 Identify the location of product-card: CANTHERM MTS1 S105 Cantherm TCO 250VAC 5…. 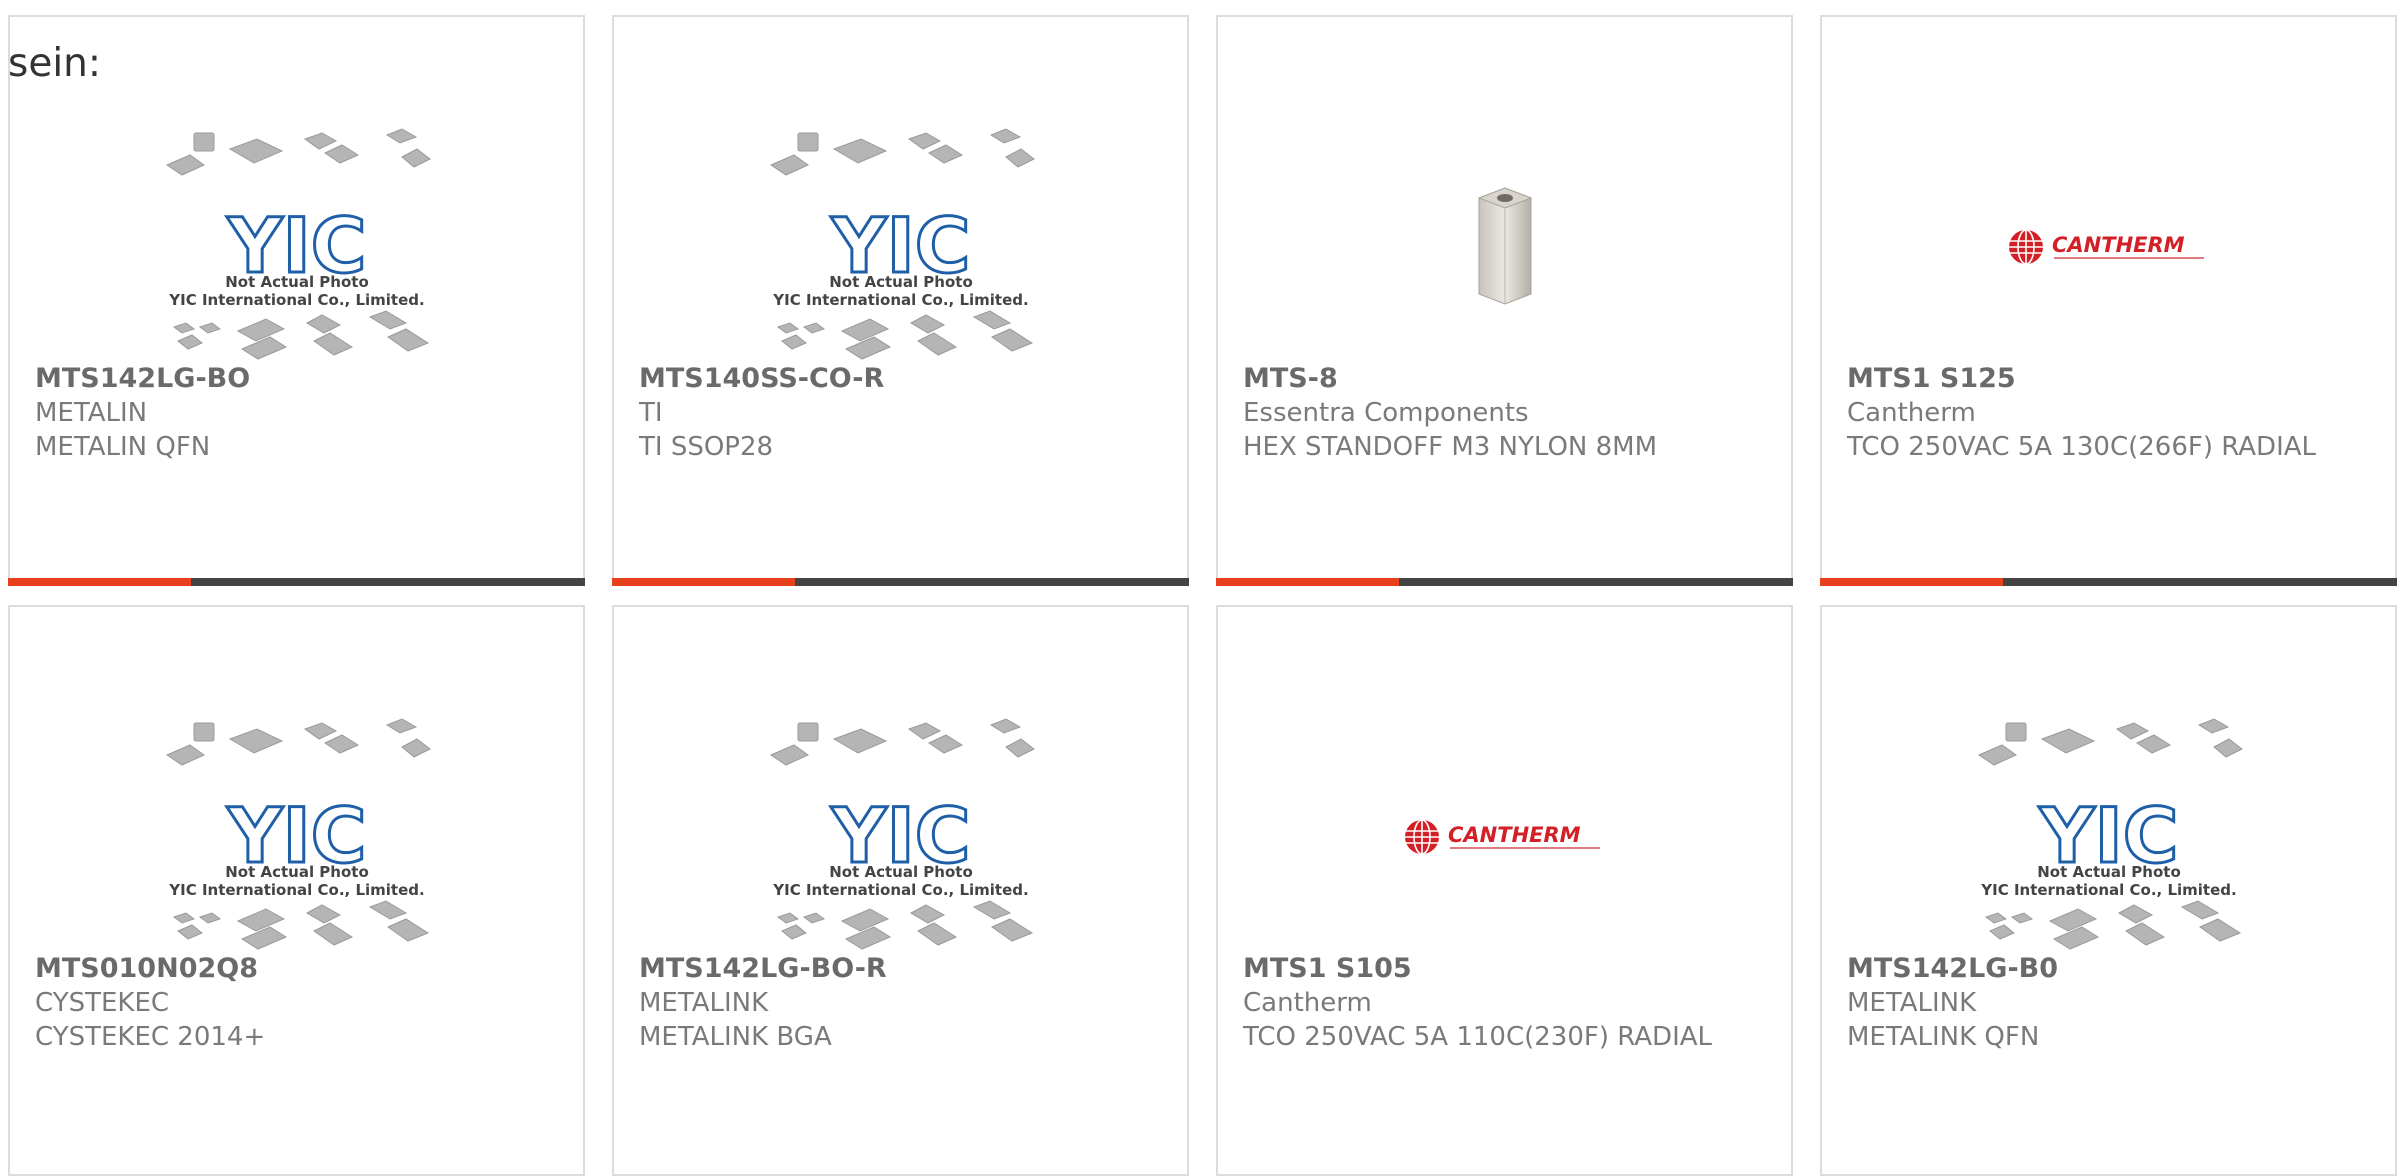
(1504, 890).